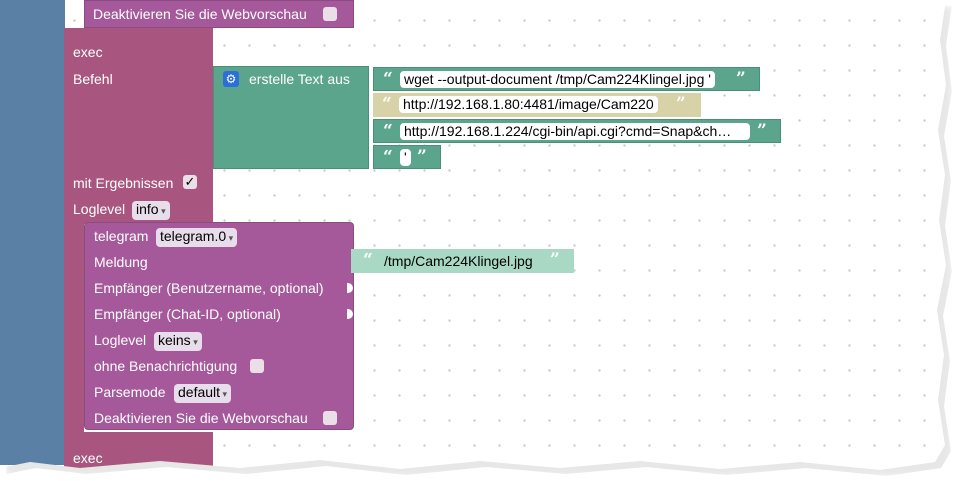 The width and height of the screenshot is (954, 481). Describe the element at coordinates (151, 210) in the screenshot. I see `exec-loglevel-dropdown: info` at that location.